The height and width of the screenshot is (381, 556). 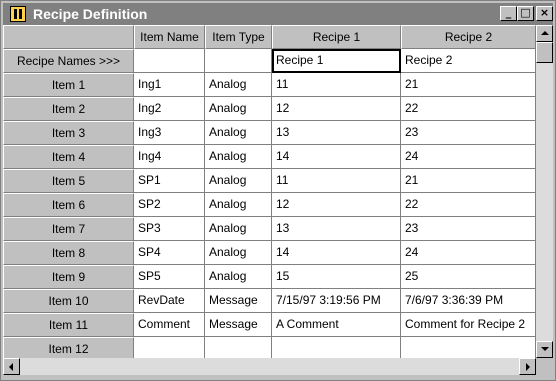 I want to click on grid-cell: RevDate, so click(x=169, y=301).